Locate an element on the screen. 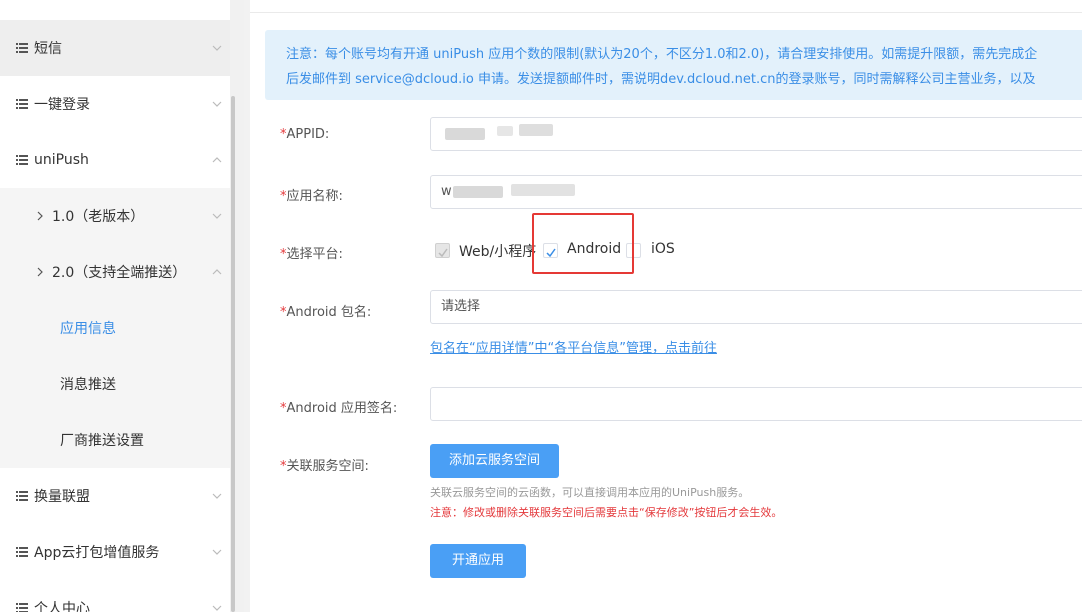  sidebar-item-label: 应用信息 is located at coordinates (88, 329).